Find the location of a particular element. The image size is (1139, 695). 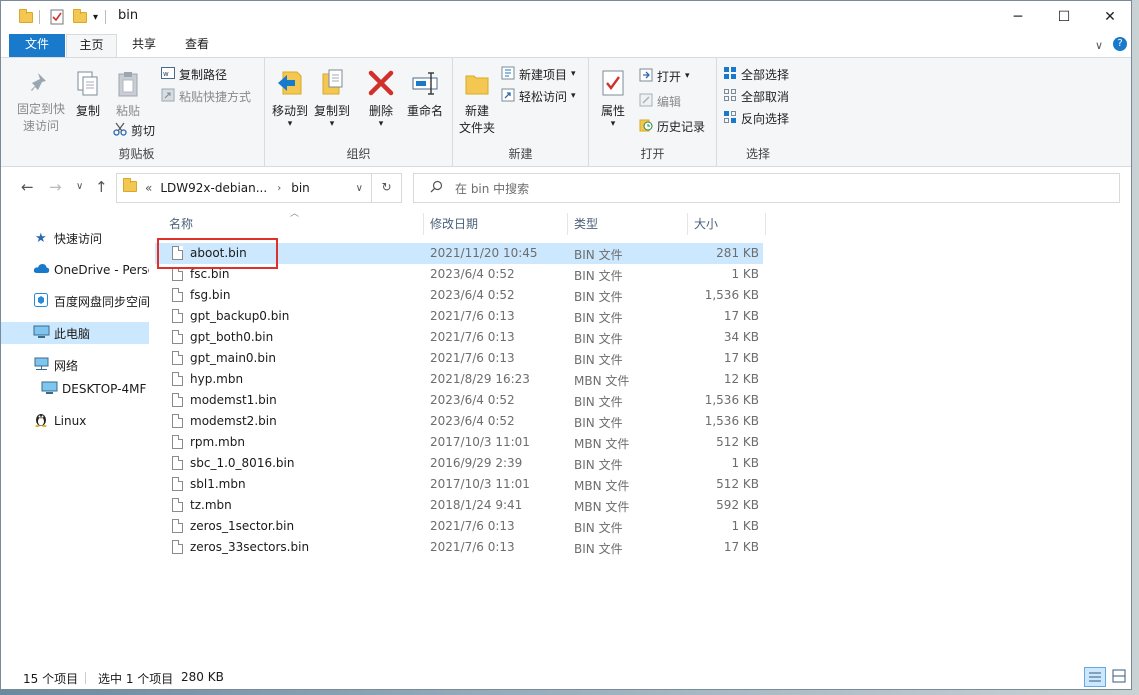

file-row: rpm.mbn 2017/10/3 11:01 MBN 文件 512 KB is located at coordinates (459, 442).